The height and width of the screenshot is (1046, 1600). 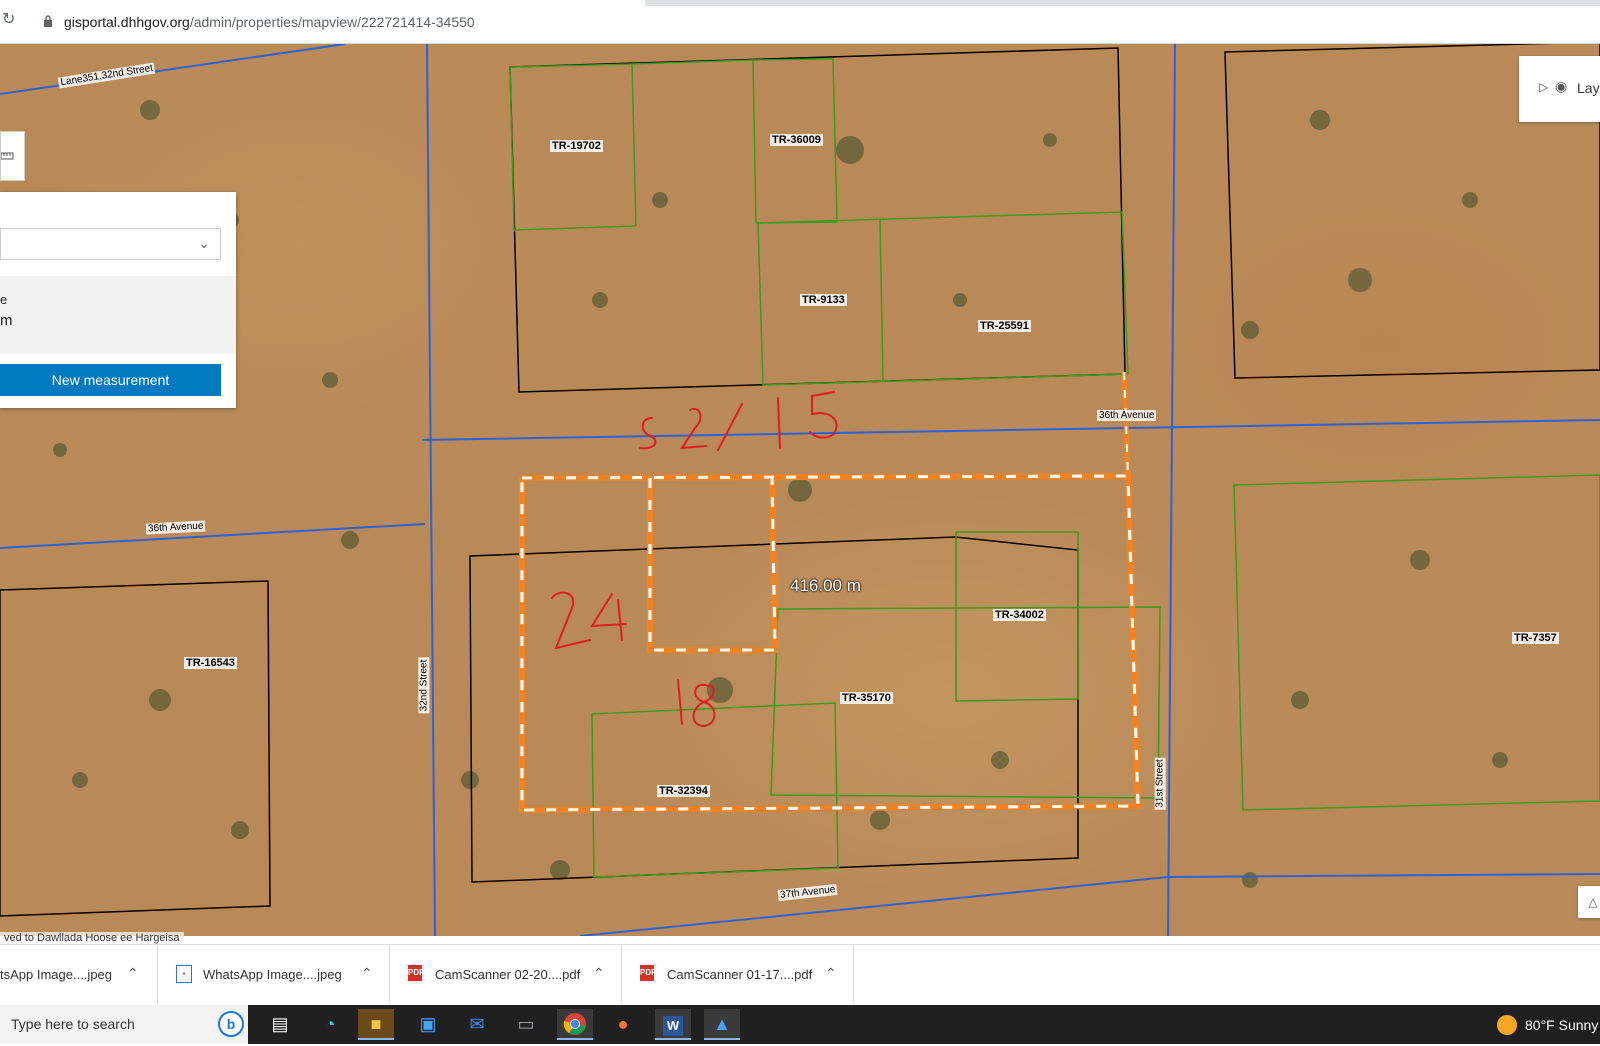 I want to click on download-item: PDF CamScanner 01-17....pdf ⌃, so click(x=738, y=975).